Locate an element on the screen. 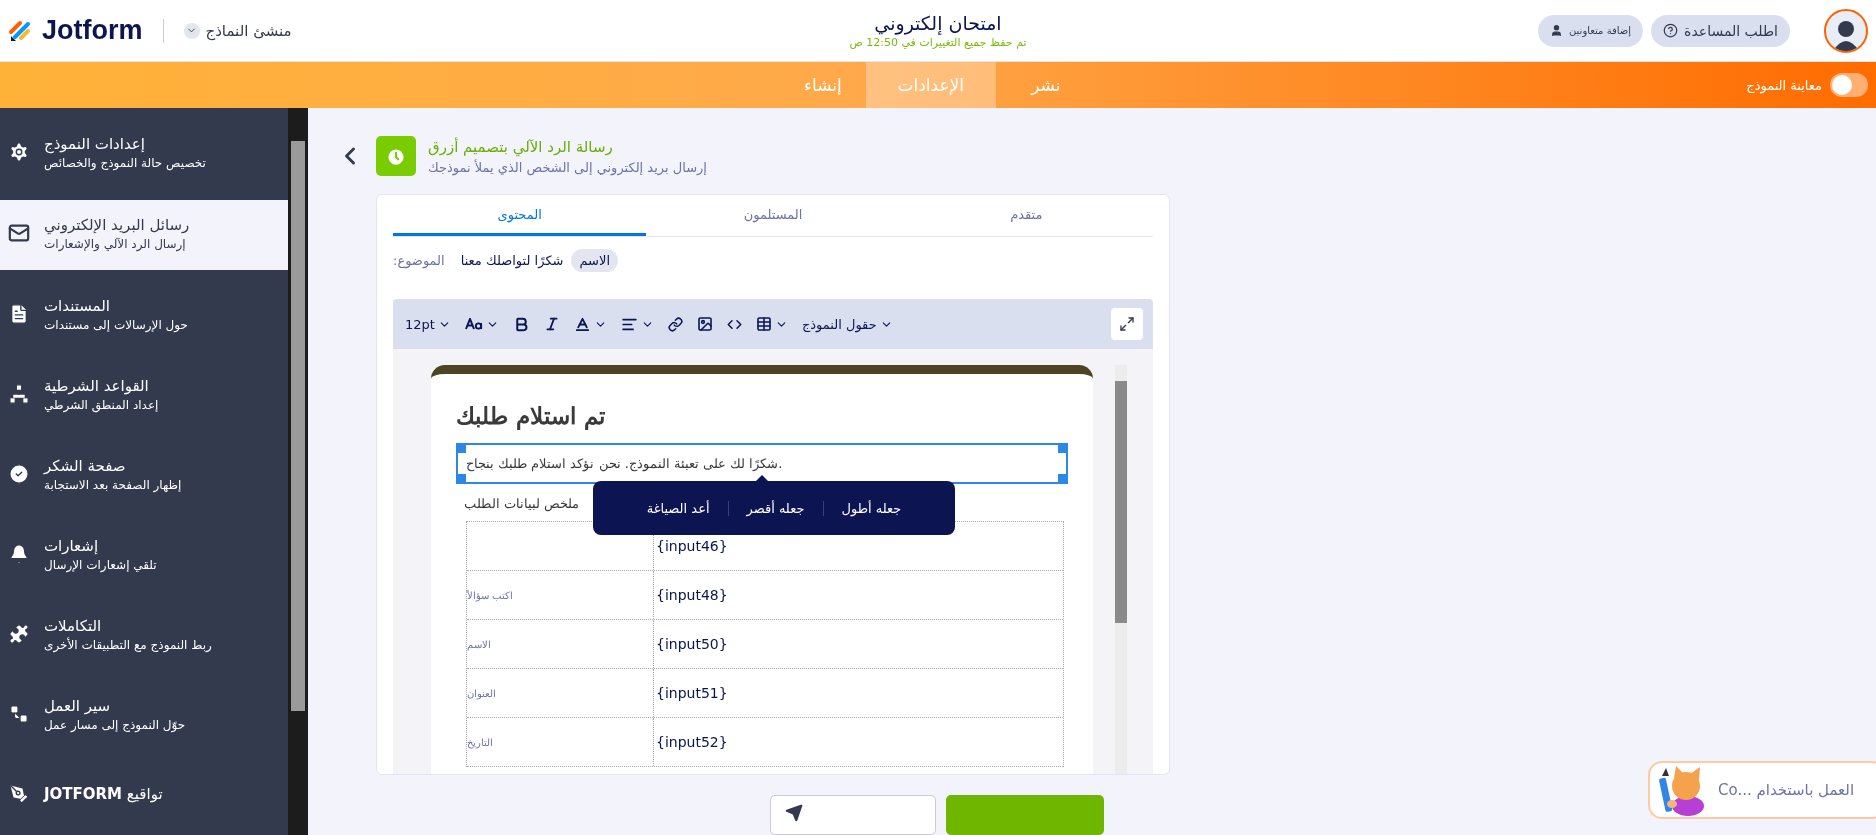  product-menu: منشئ النماذج is located at coordinates (237, 30).